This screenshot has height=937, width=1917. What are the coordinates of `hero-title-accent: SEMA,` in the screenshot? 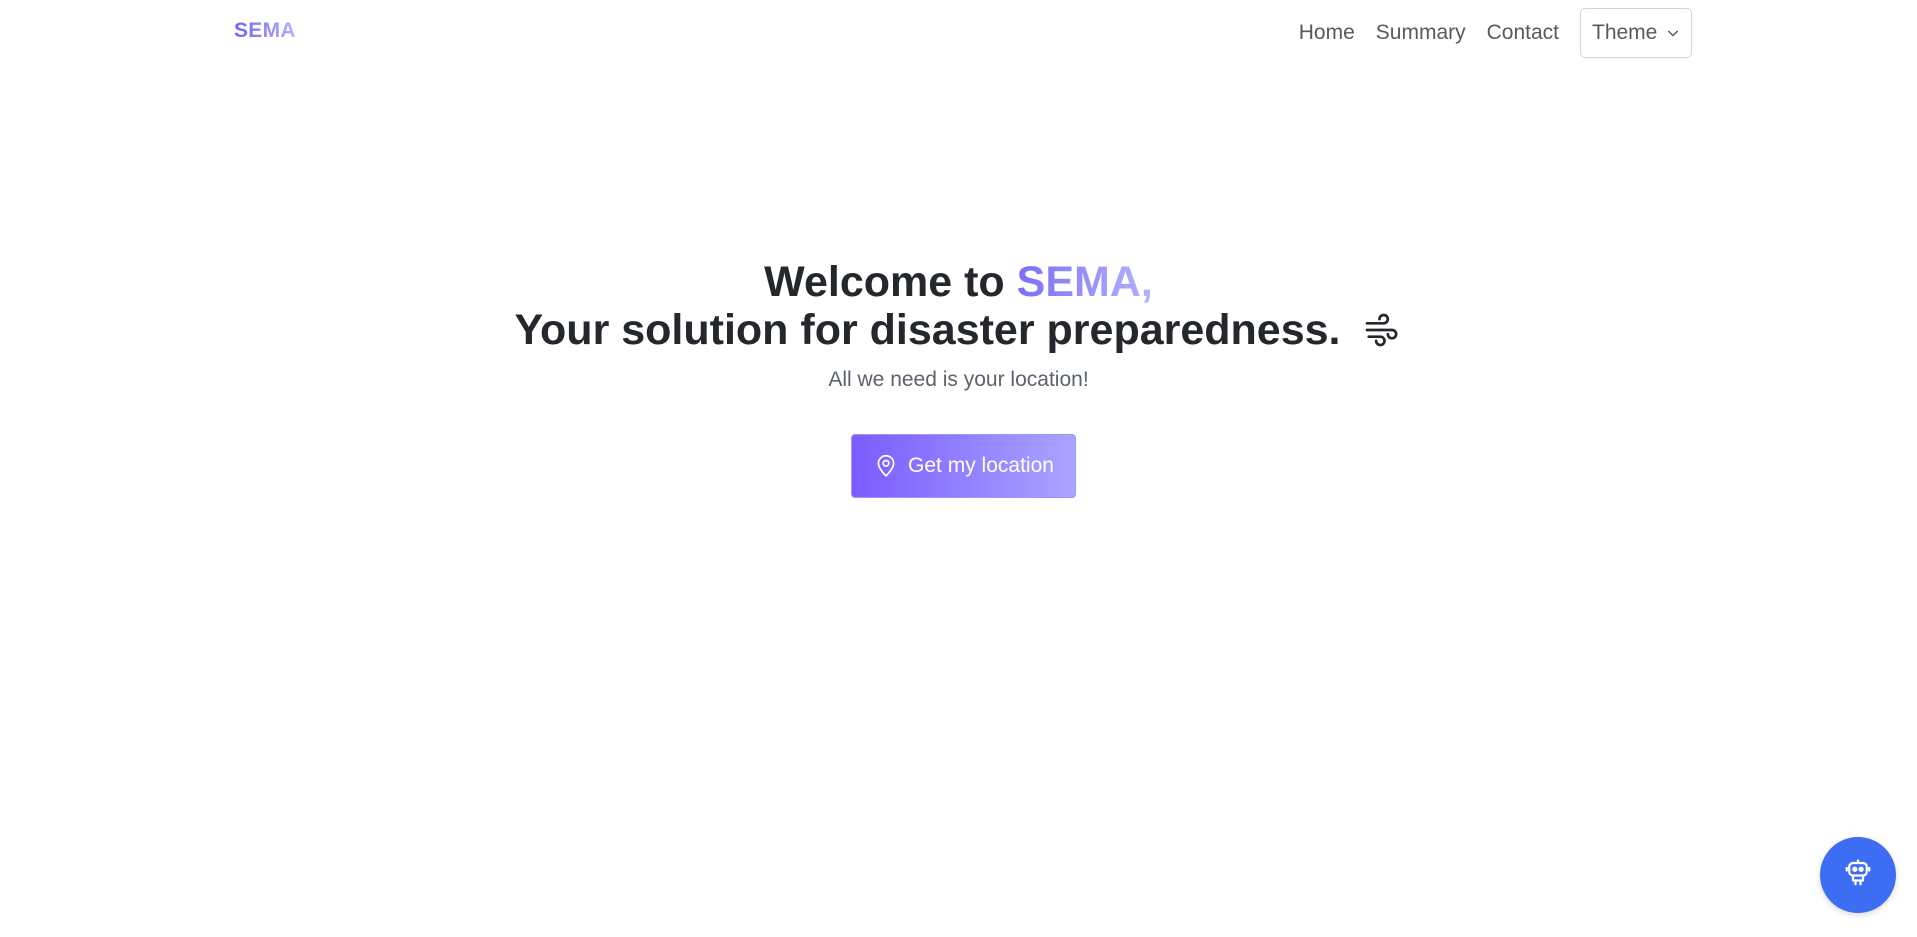 It's located at (1084, 282).